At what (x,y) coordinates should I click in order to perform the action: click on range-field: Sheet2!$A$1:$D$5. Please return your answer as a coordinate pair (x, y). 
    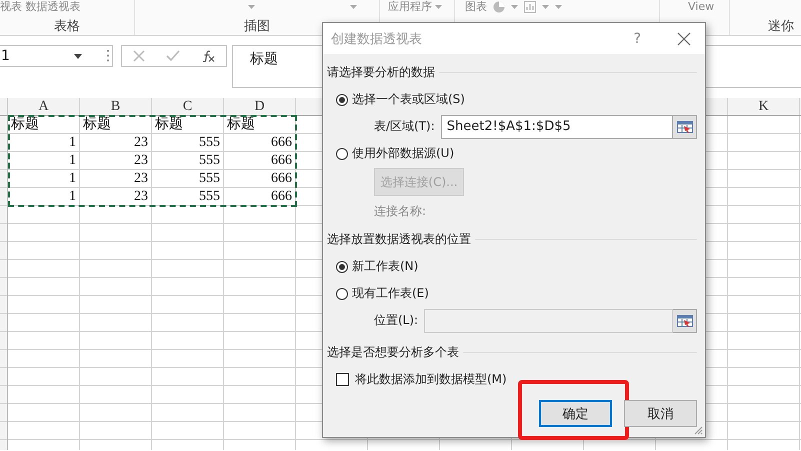
    Looking at the image, I should click on (556, 126).